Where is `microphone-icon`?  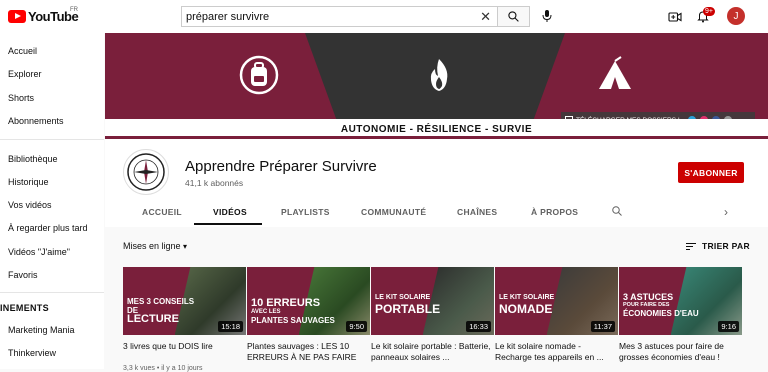
microphone-icon is located at coordinates (547, 16).